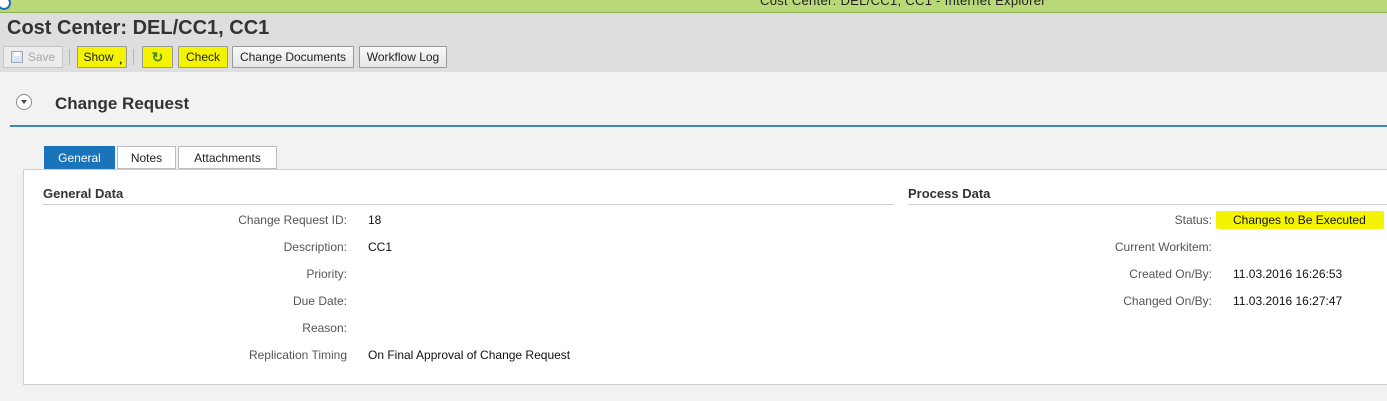  Describe the element at coordinates (24, 102) in the screenshot. I see `collapse-icon` at that location.